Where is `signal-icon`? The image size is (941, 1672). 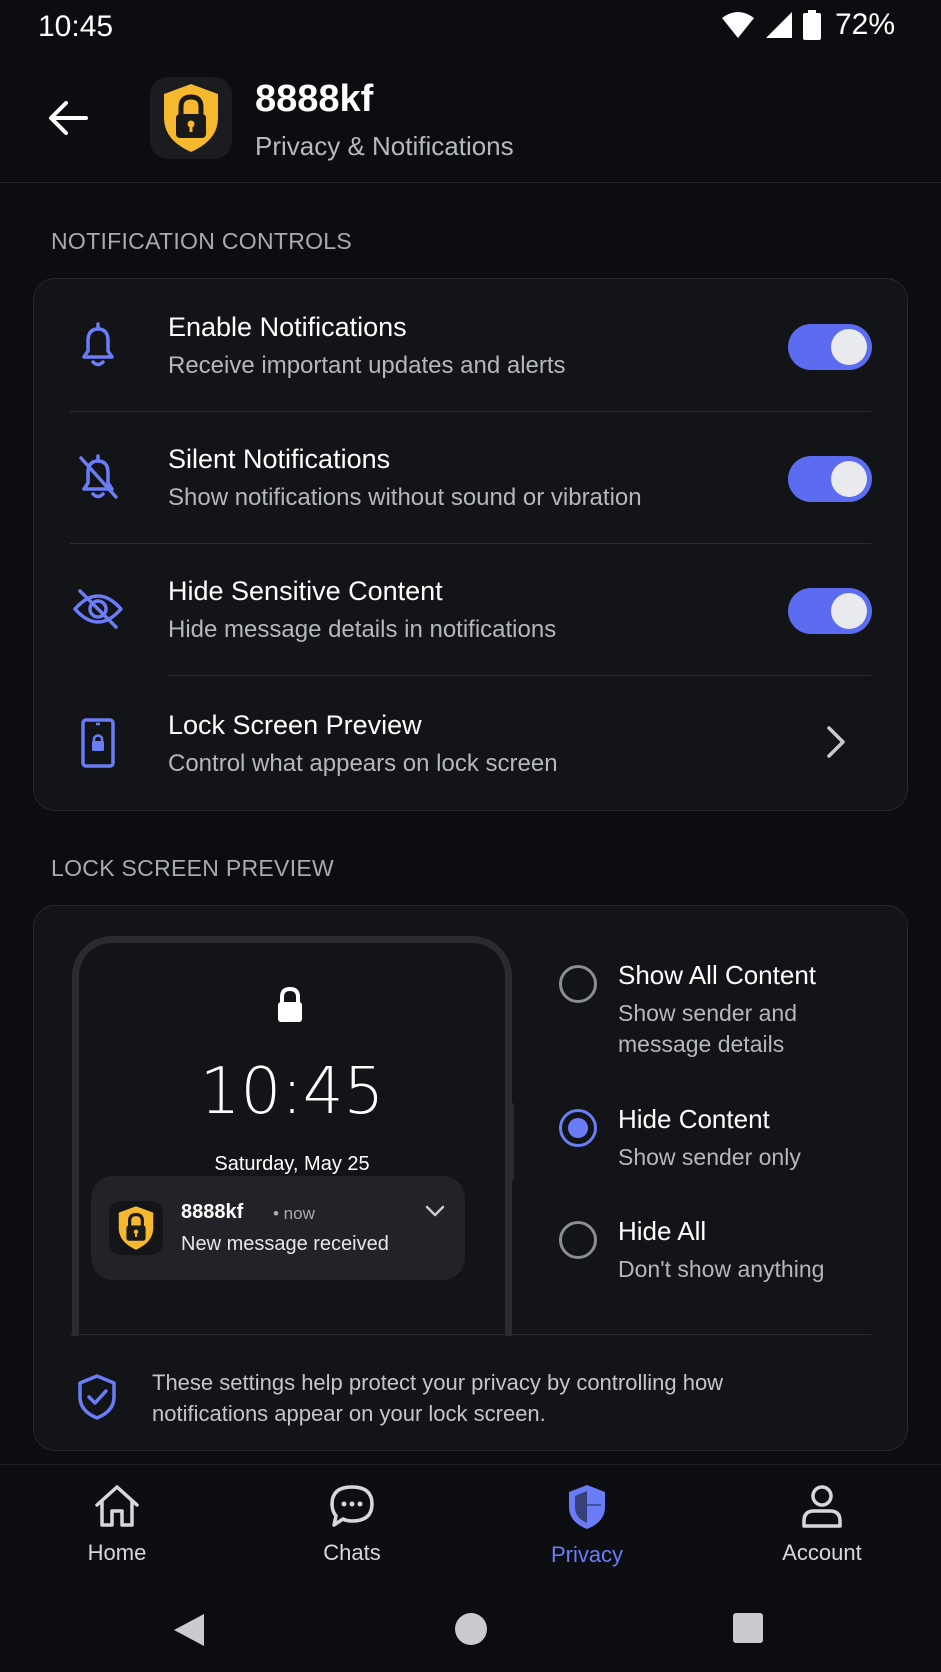
signal-icon is located at coordinates (778, 25).